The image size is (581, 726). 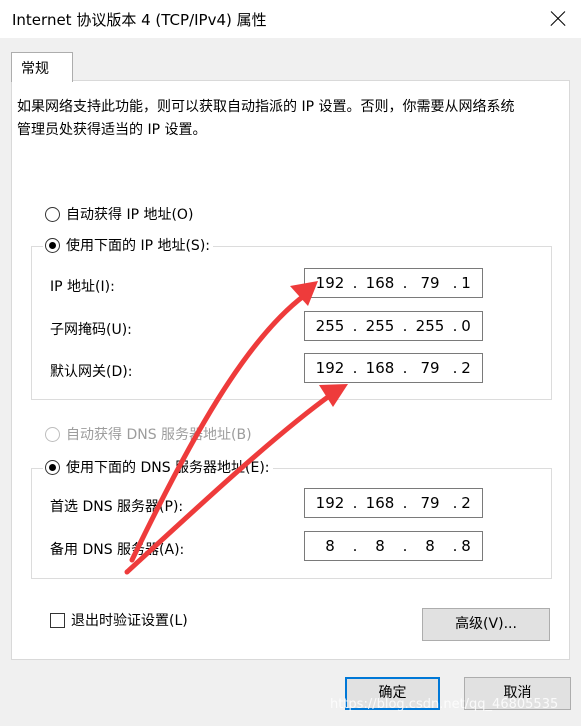 I want to click on alternate-dns-octet-2: 8, so click(x=380, y=546).